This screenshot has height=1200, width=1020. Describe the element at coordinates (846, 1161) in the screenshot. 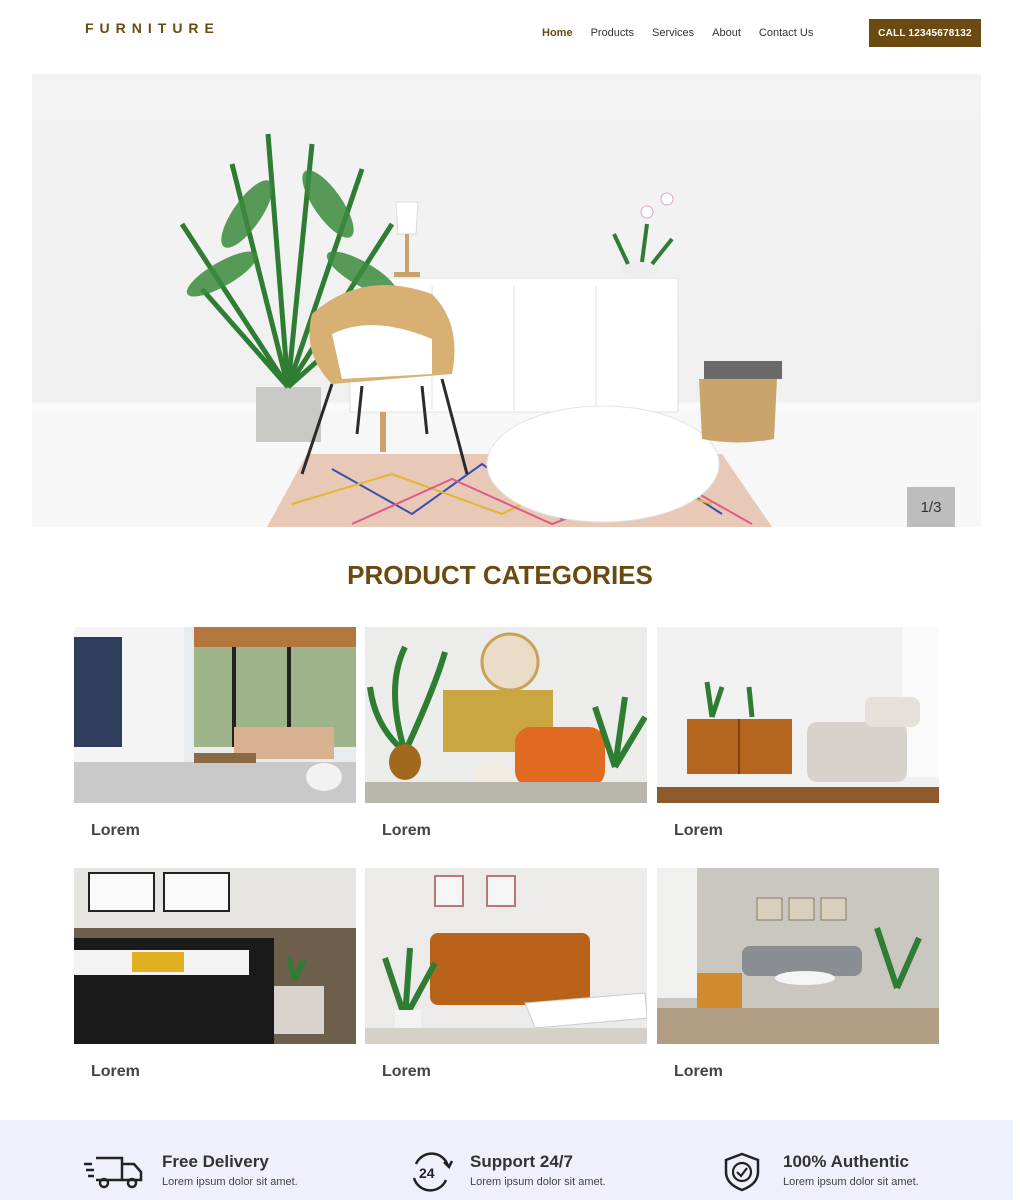

I see `feature-title: 100% Authentic` at that location.